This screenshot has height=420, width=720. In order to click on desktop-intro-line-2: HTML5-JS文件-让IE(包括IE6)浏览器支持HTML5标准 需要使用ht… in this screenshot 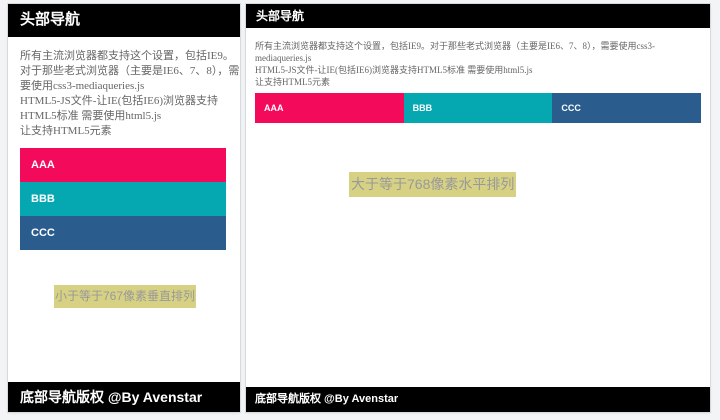, I will do `click(394, 70)`.